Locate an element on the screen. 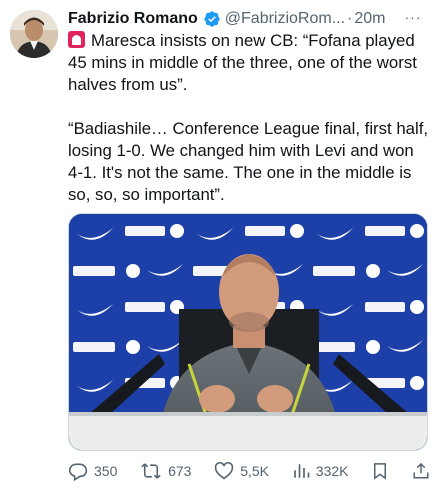  like-button: 5,5K is located at coordinates (241, 471).